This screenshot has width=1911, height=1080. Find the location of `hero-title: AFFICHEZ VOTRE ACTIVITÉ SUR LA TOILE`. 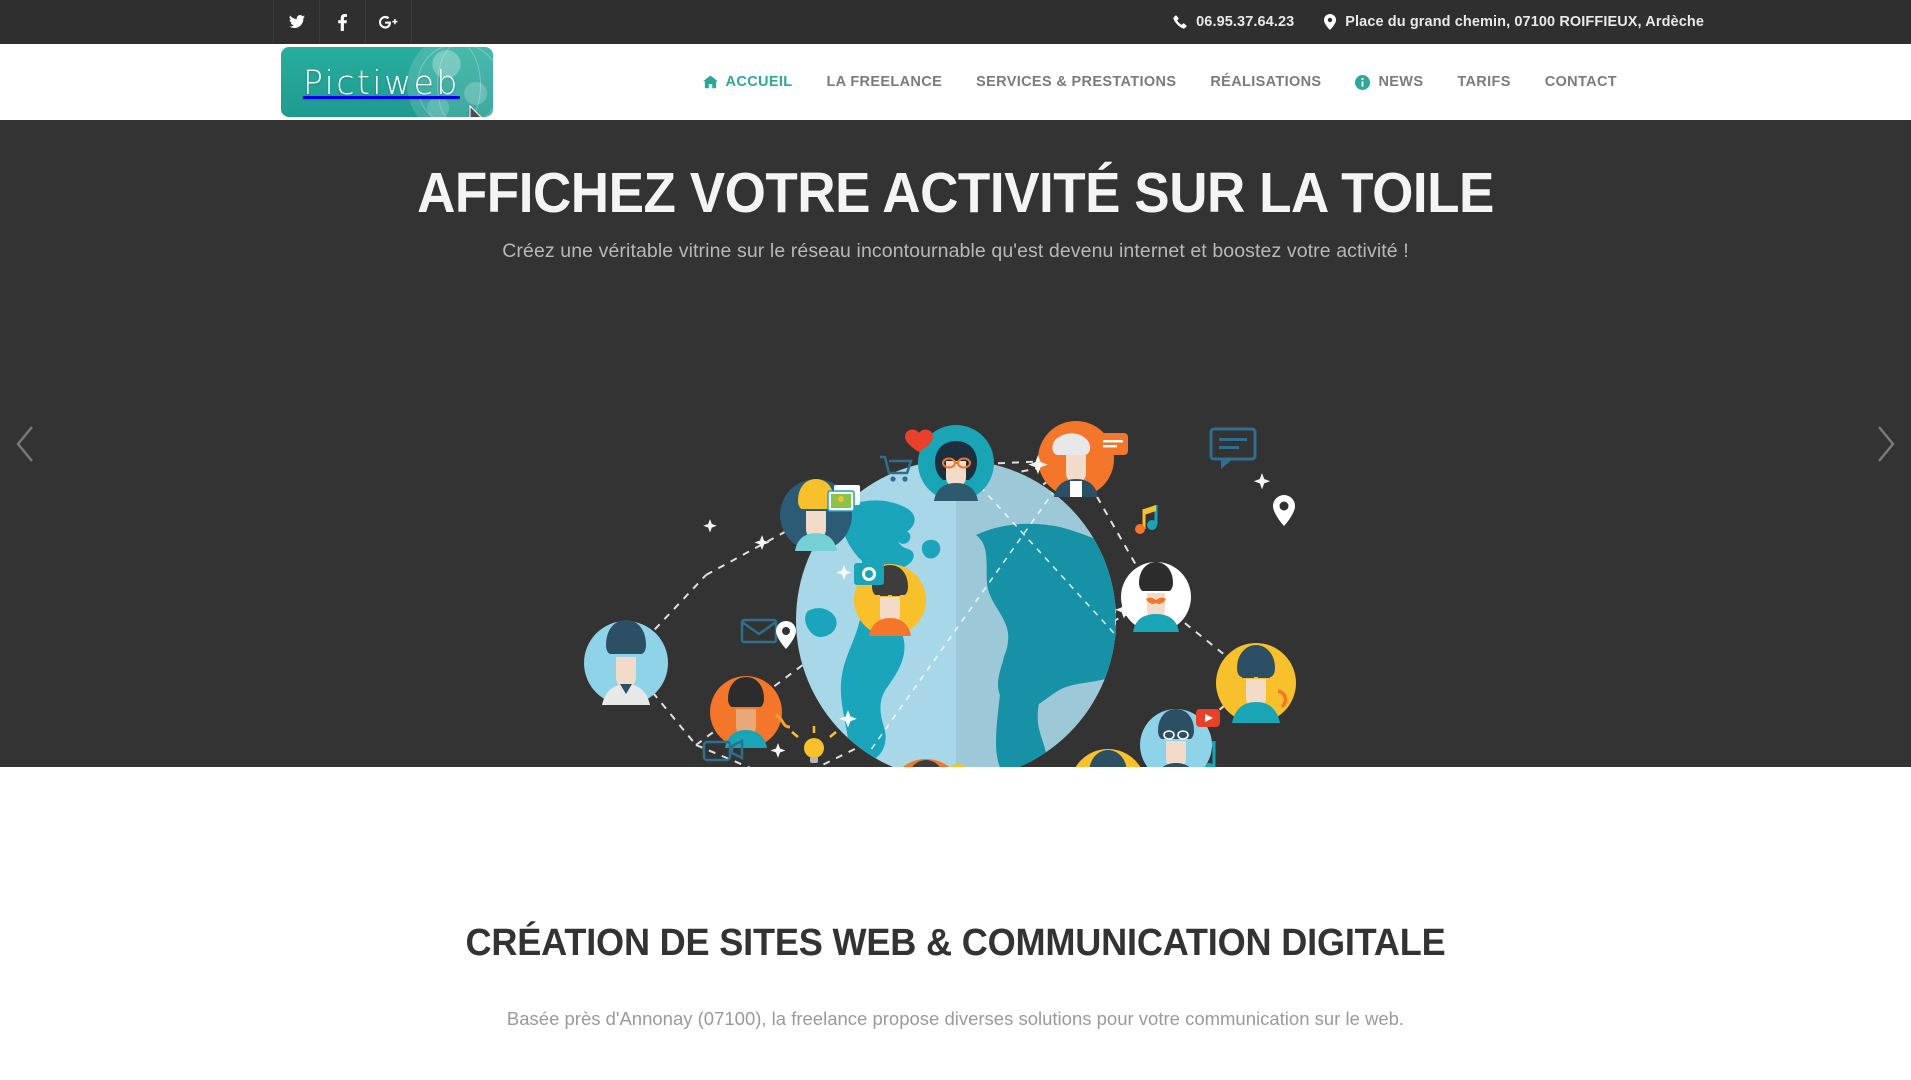

hero-title: AFFICHEZ VOTRE ACTIVITÉ SUR LA TOILE is located at coordinates (955, 193).